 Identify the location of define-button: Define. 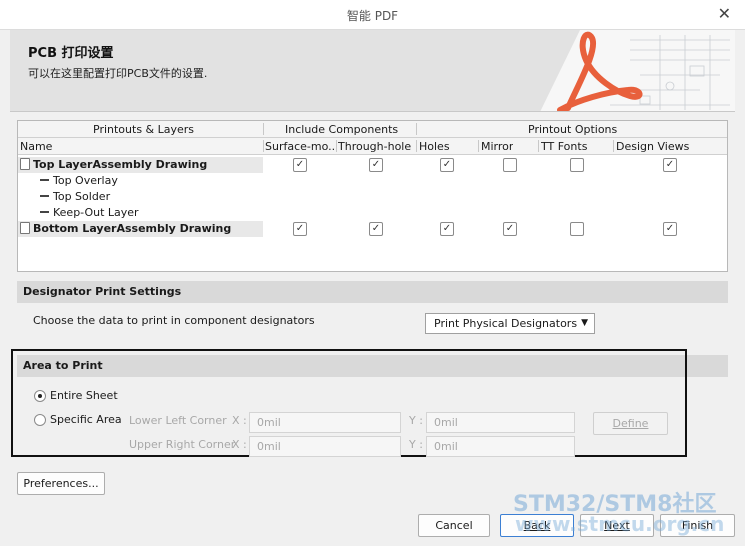
(630, 423).